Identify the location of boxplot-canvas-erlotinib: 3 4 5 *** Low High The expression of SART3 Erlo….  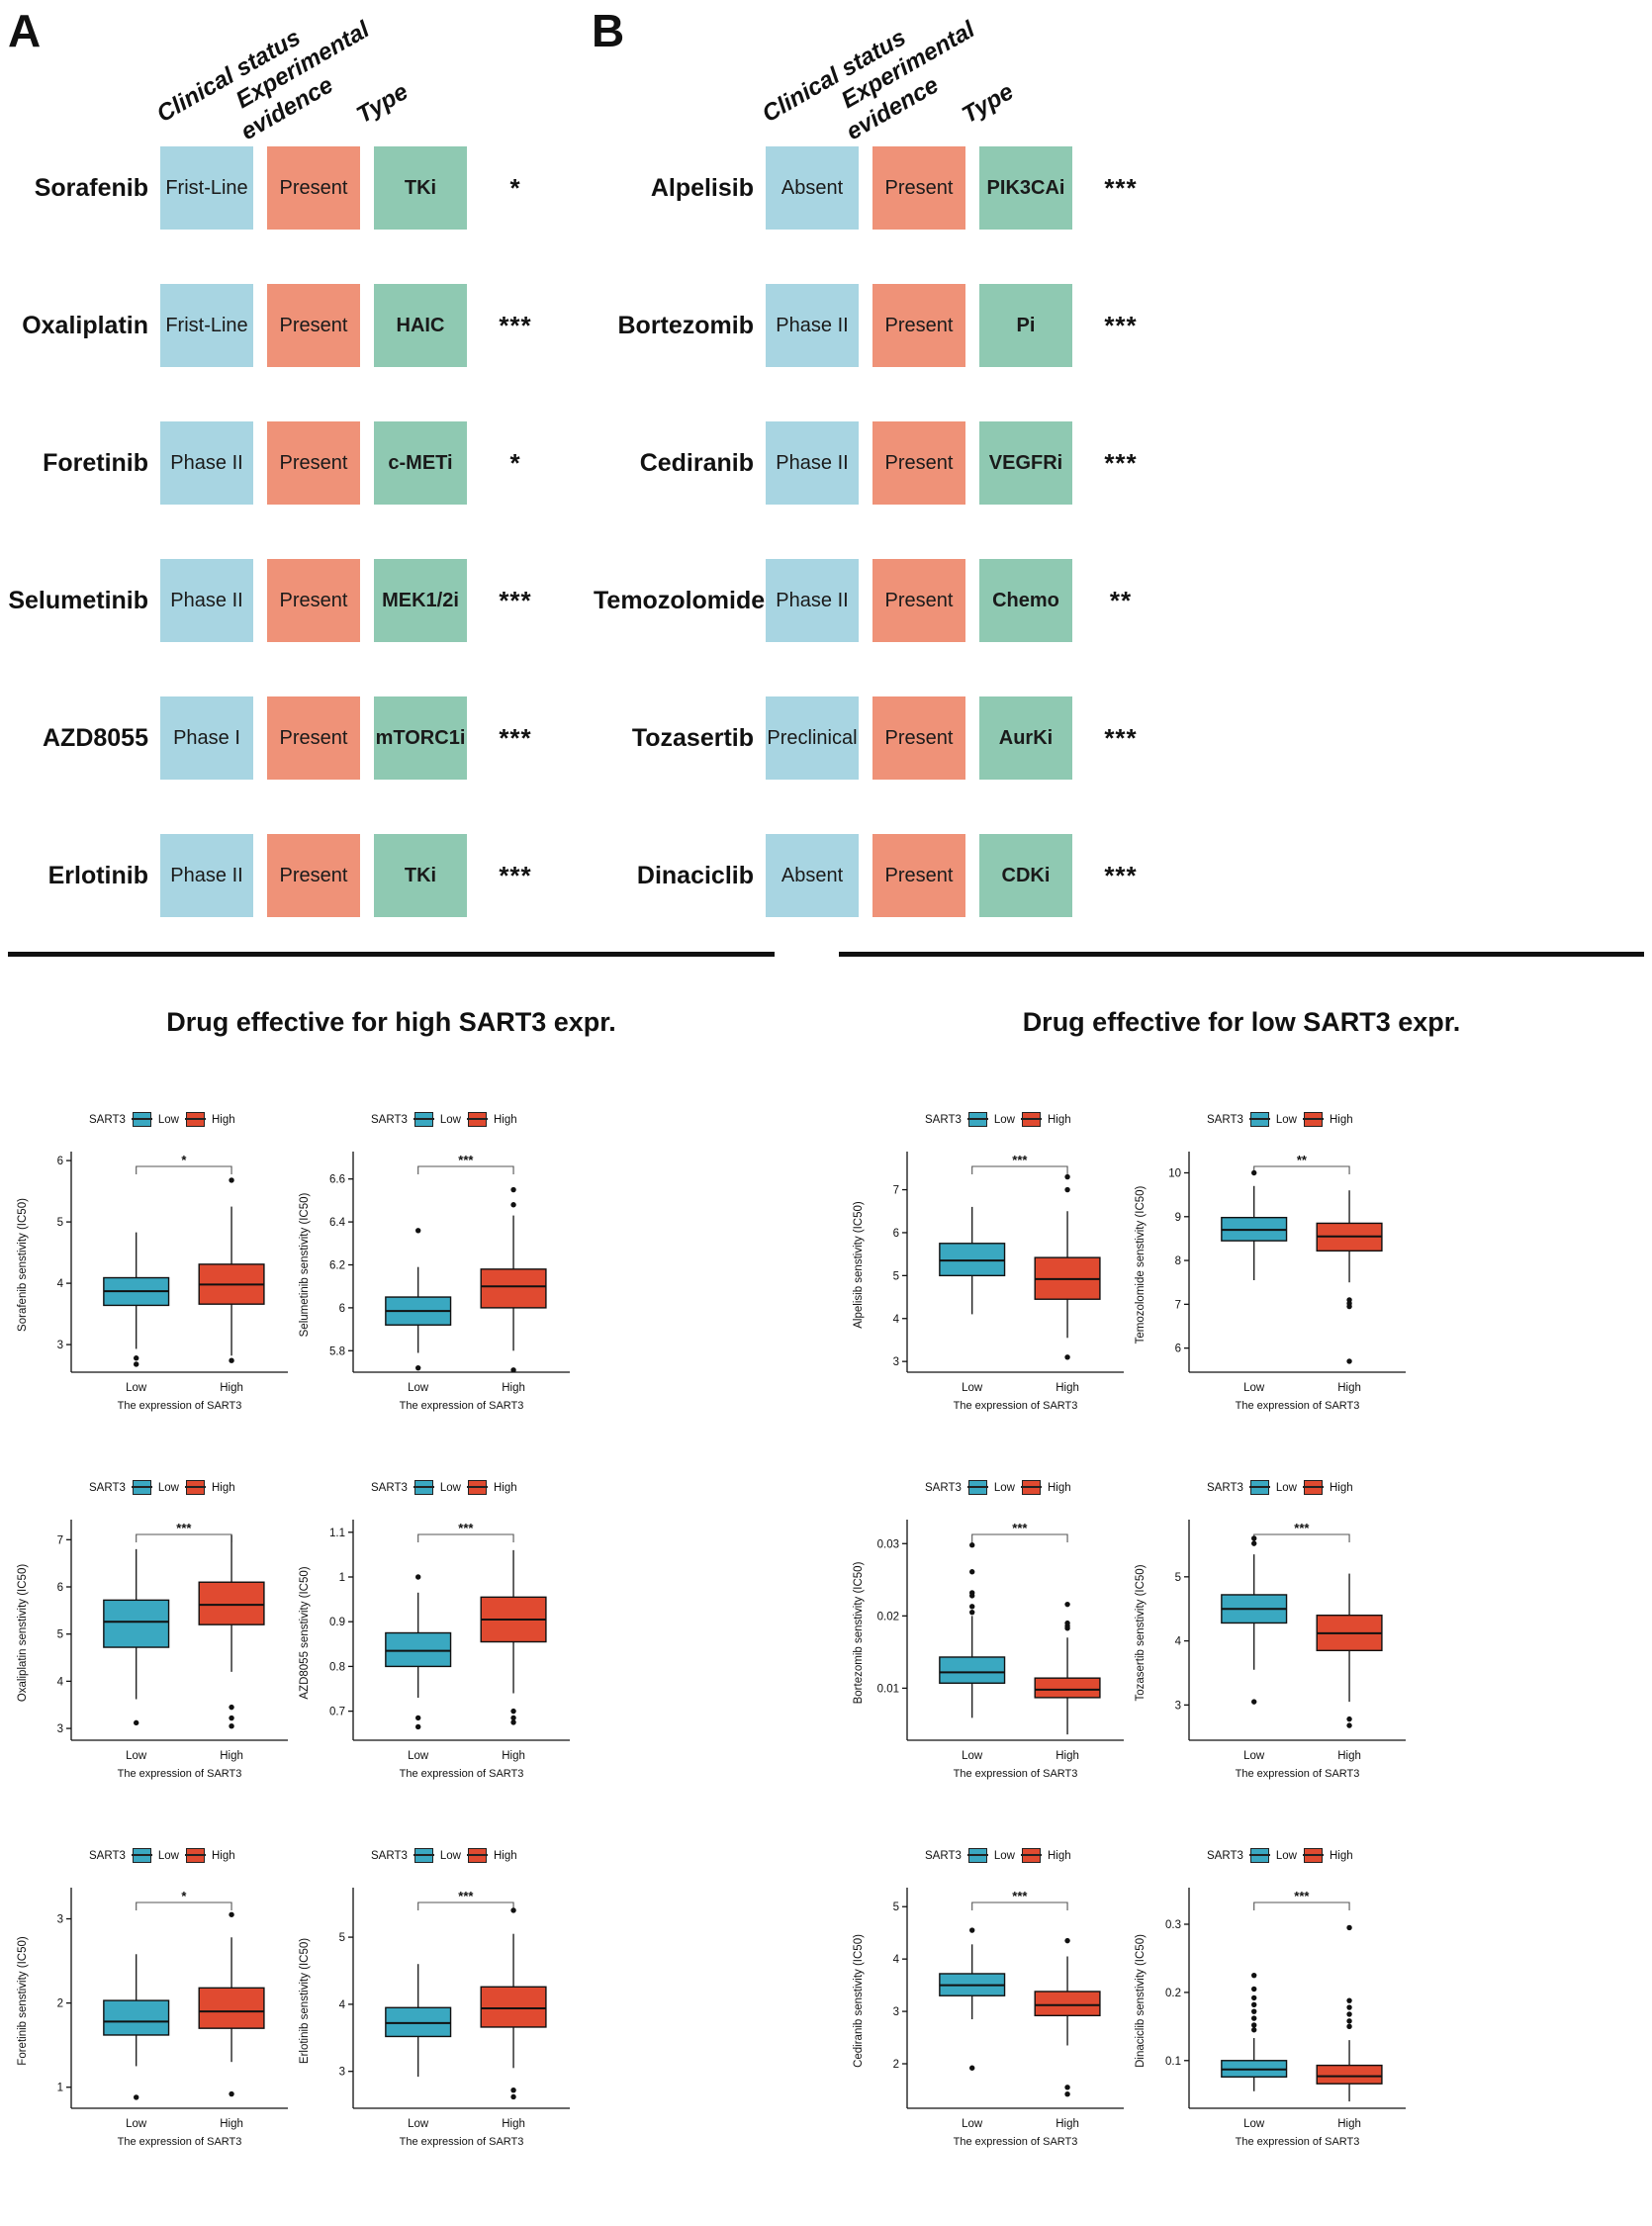
(434, 2018).